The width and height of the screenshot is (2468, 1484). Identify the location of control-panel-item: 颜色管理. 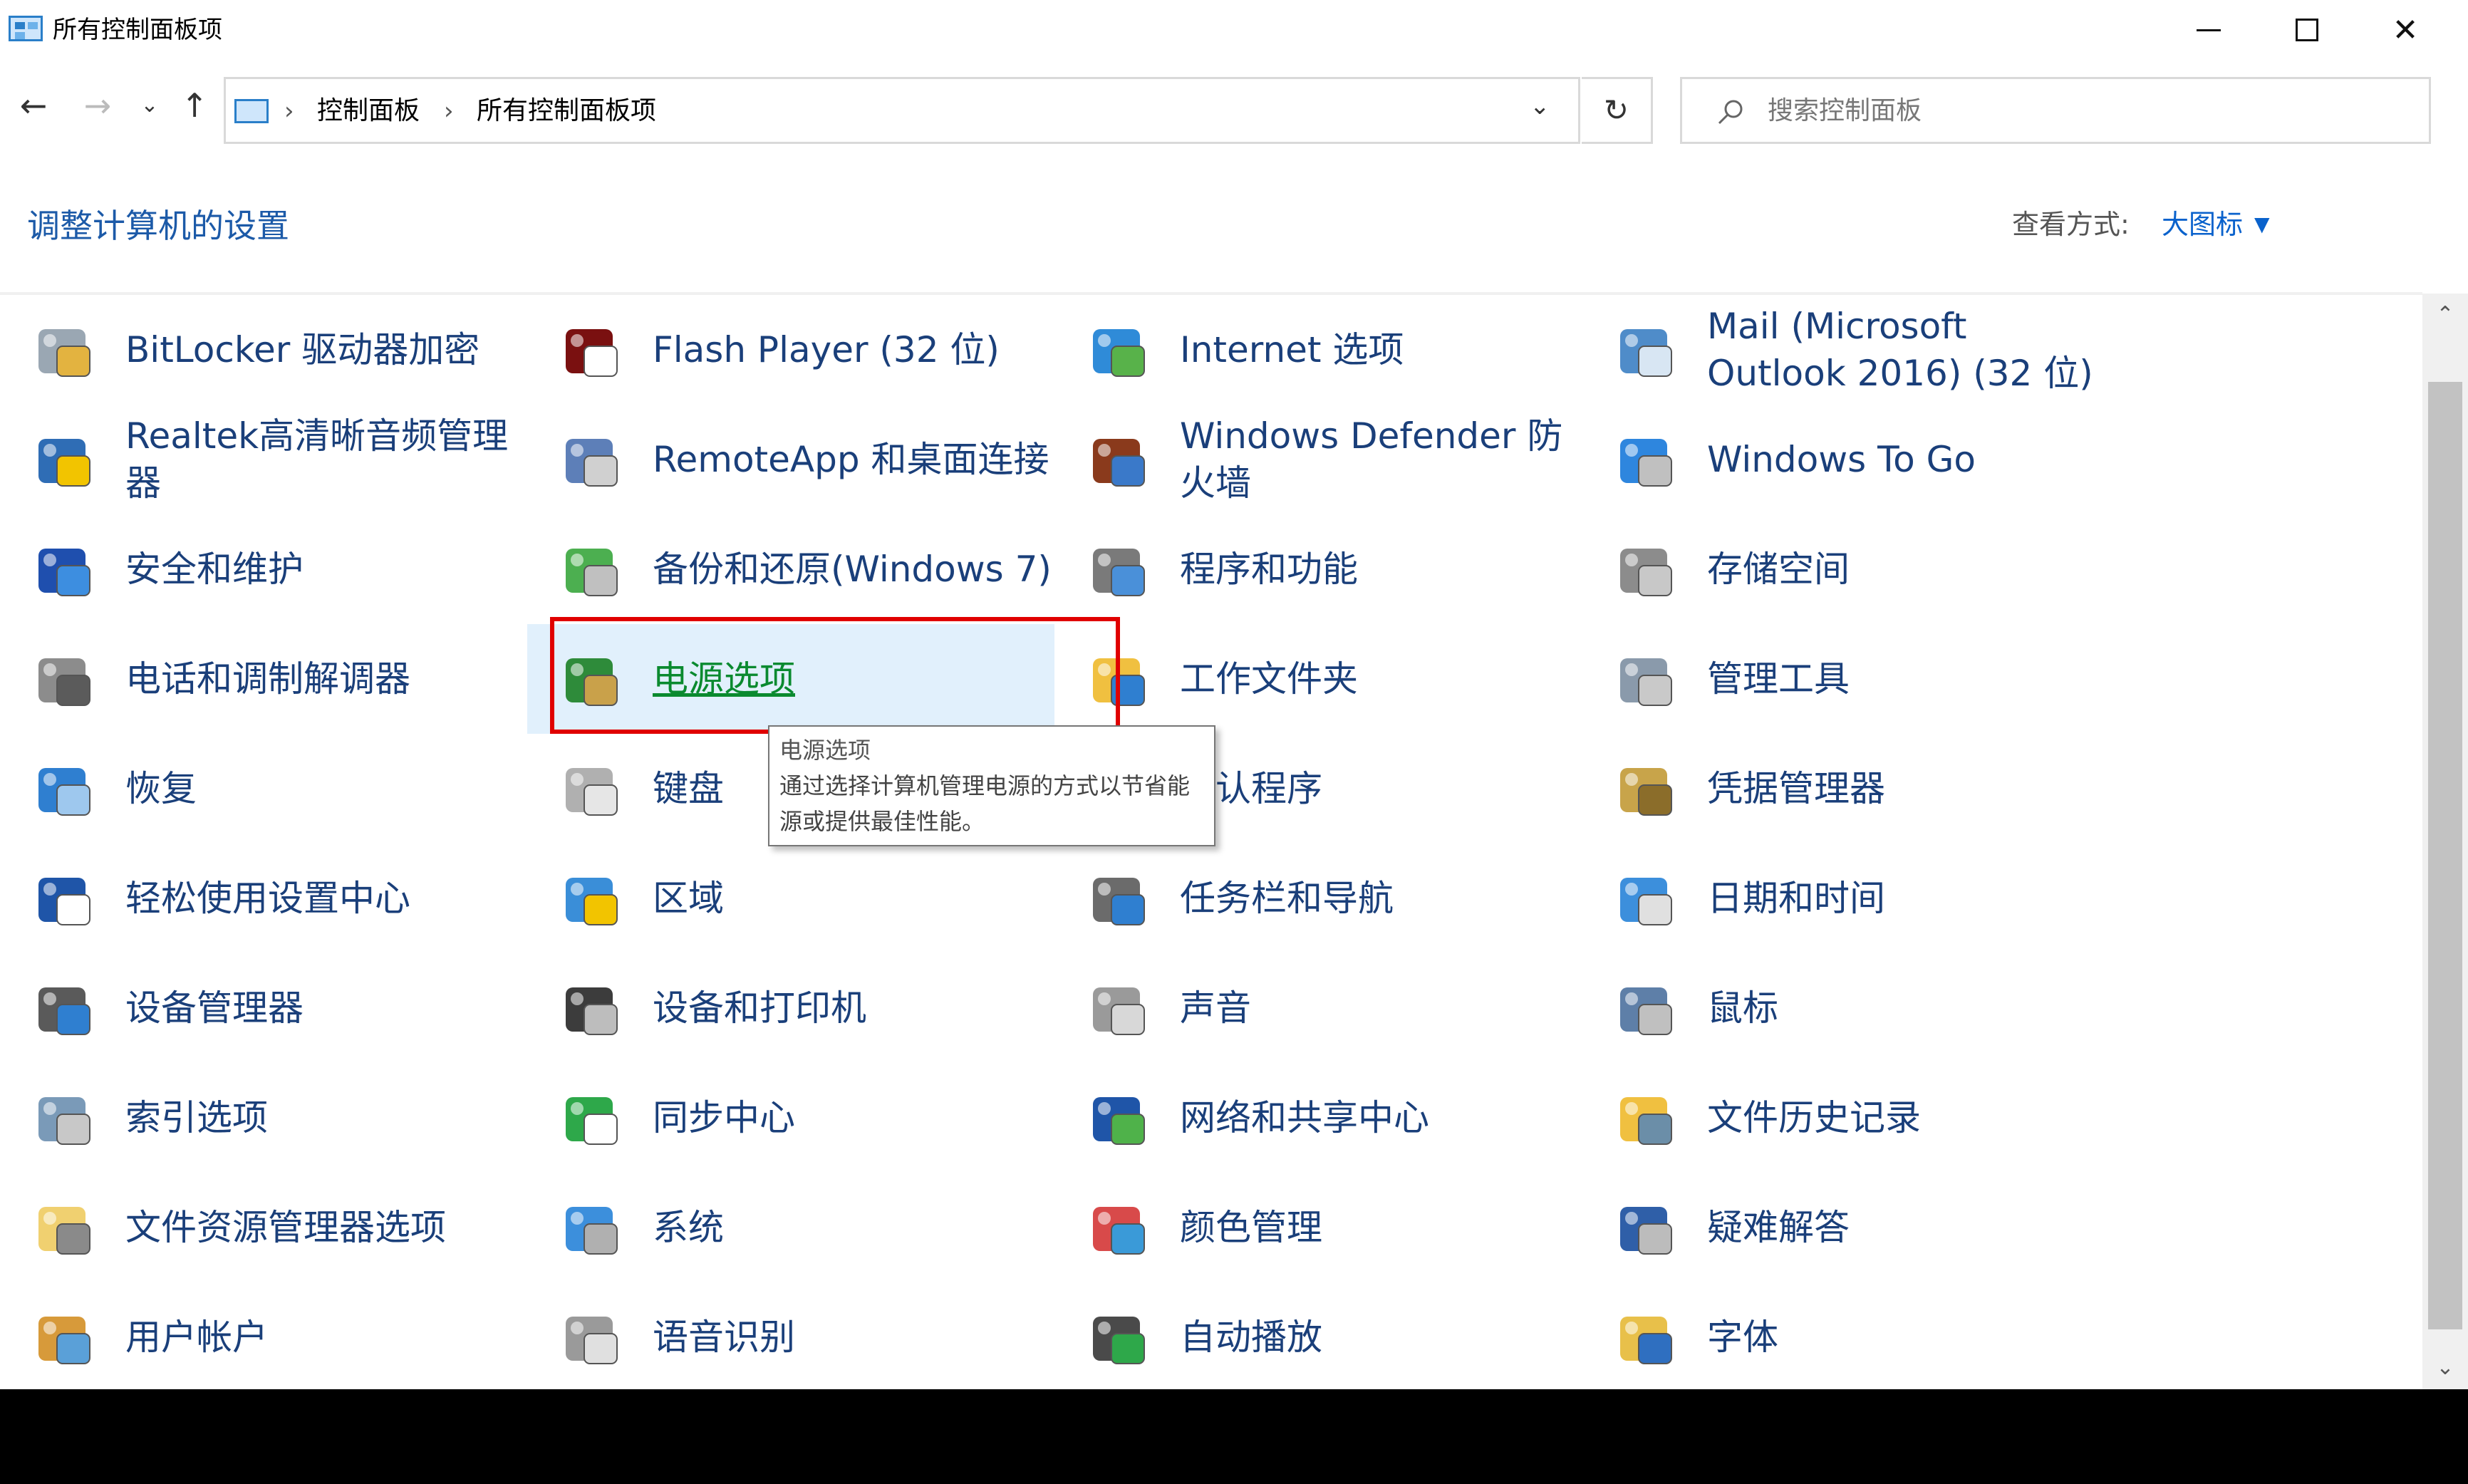
(1318, 1227).